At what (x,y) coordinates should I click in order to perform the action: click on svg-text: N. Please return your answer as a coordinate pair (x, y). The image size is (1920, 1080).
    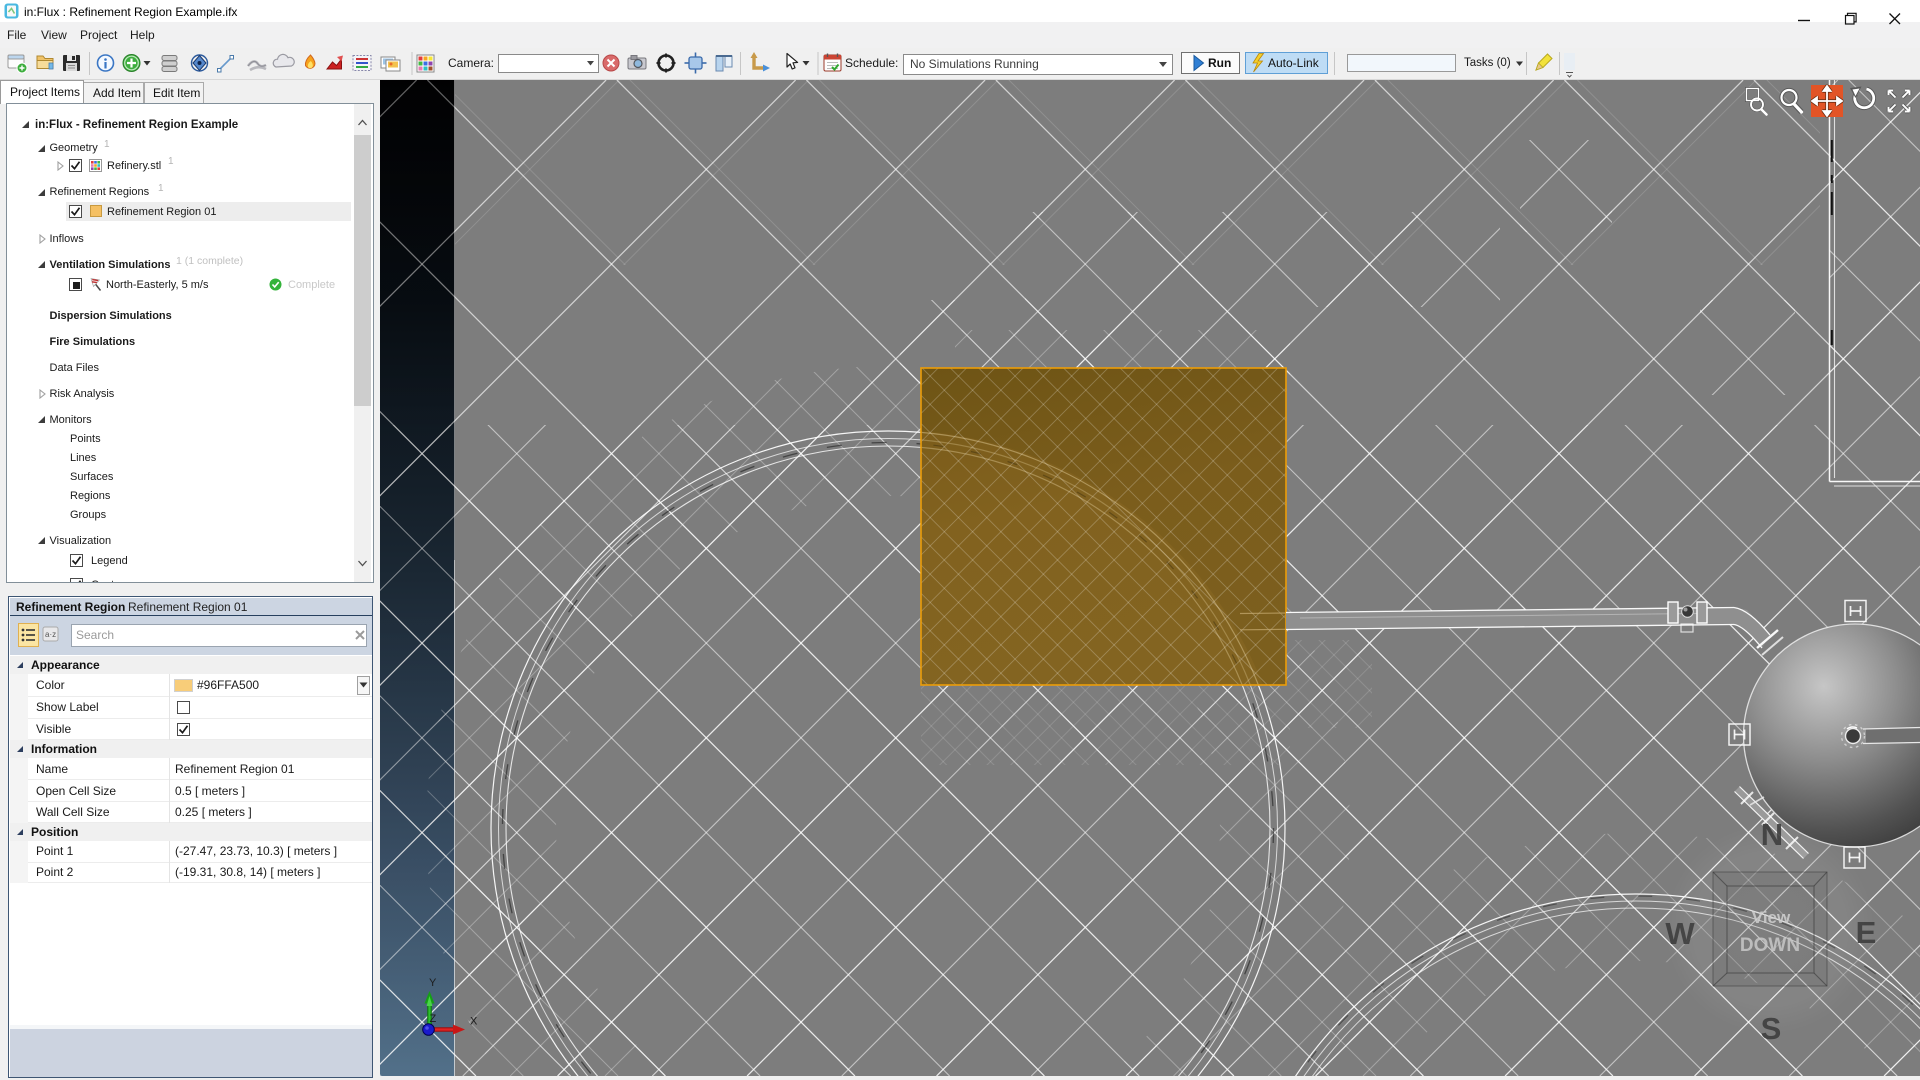
    Looking at the image, I should click on (1772, 834).